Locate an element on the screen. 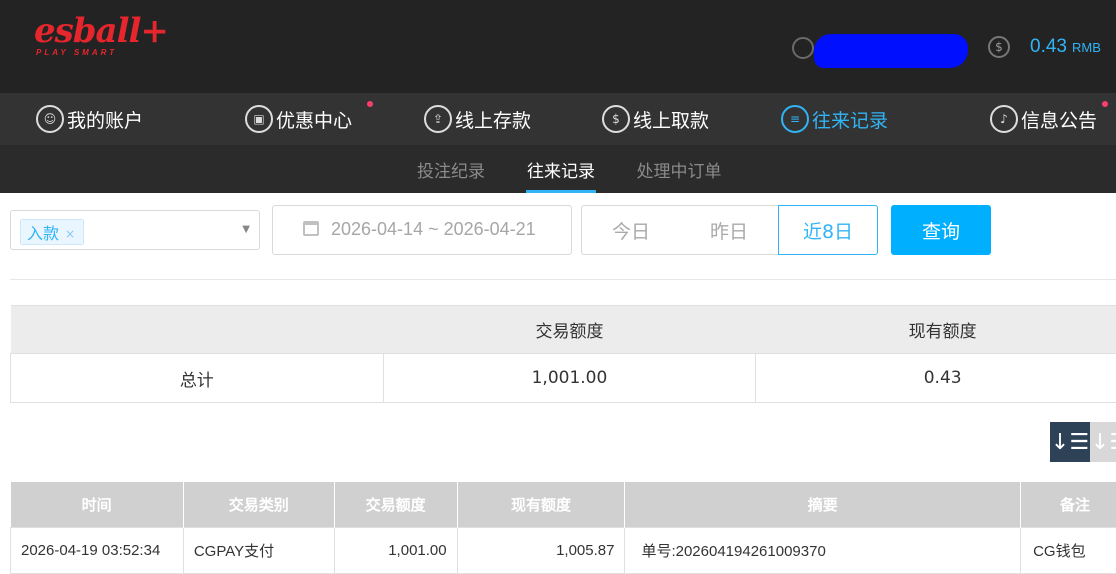 The image size is (1116, 574). cell-time: 2026-04-19 03:52:34 is located at coordinates (97, 550).